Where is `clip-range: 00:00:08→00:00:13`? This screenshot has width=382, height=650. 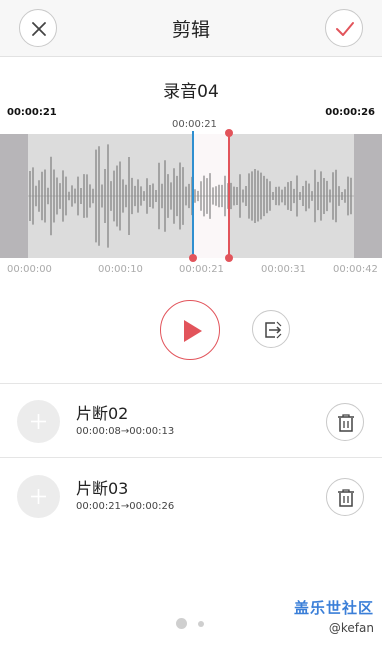 clip-range: 00:00:08→00:00:13 is located at coordinates (125, 431).